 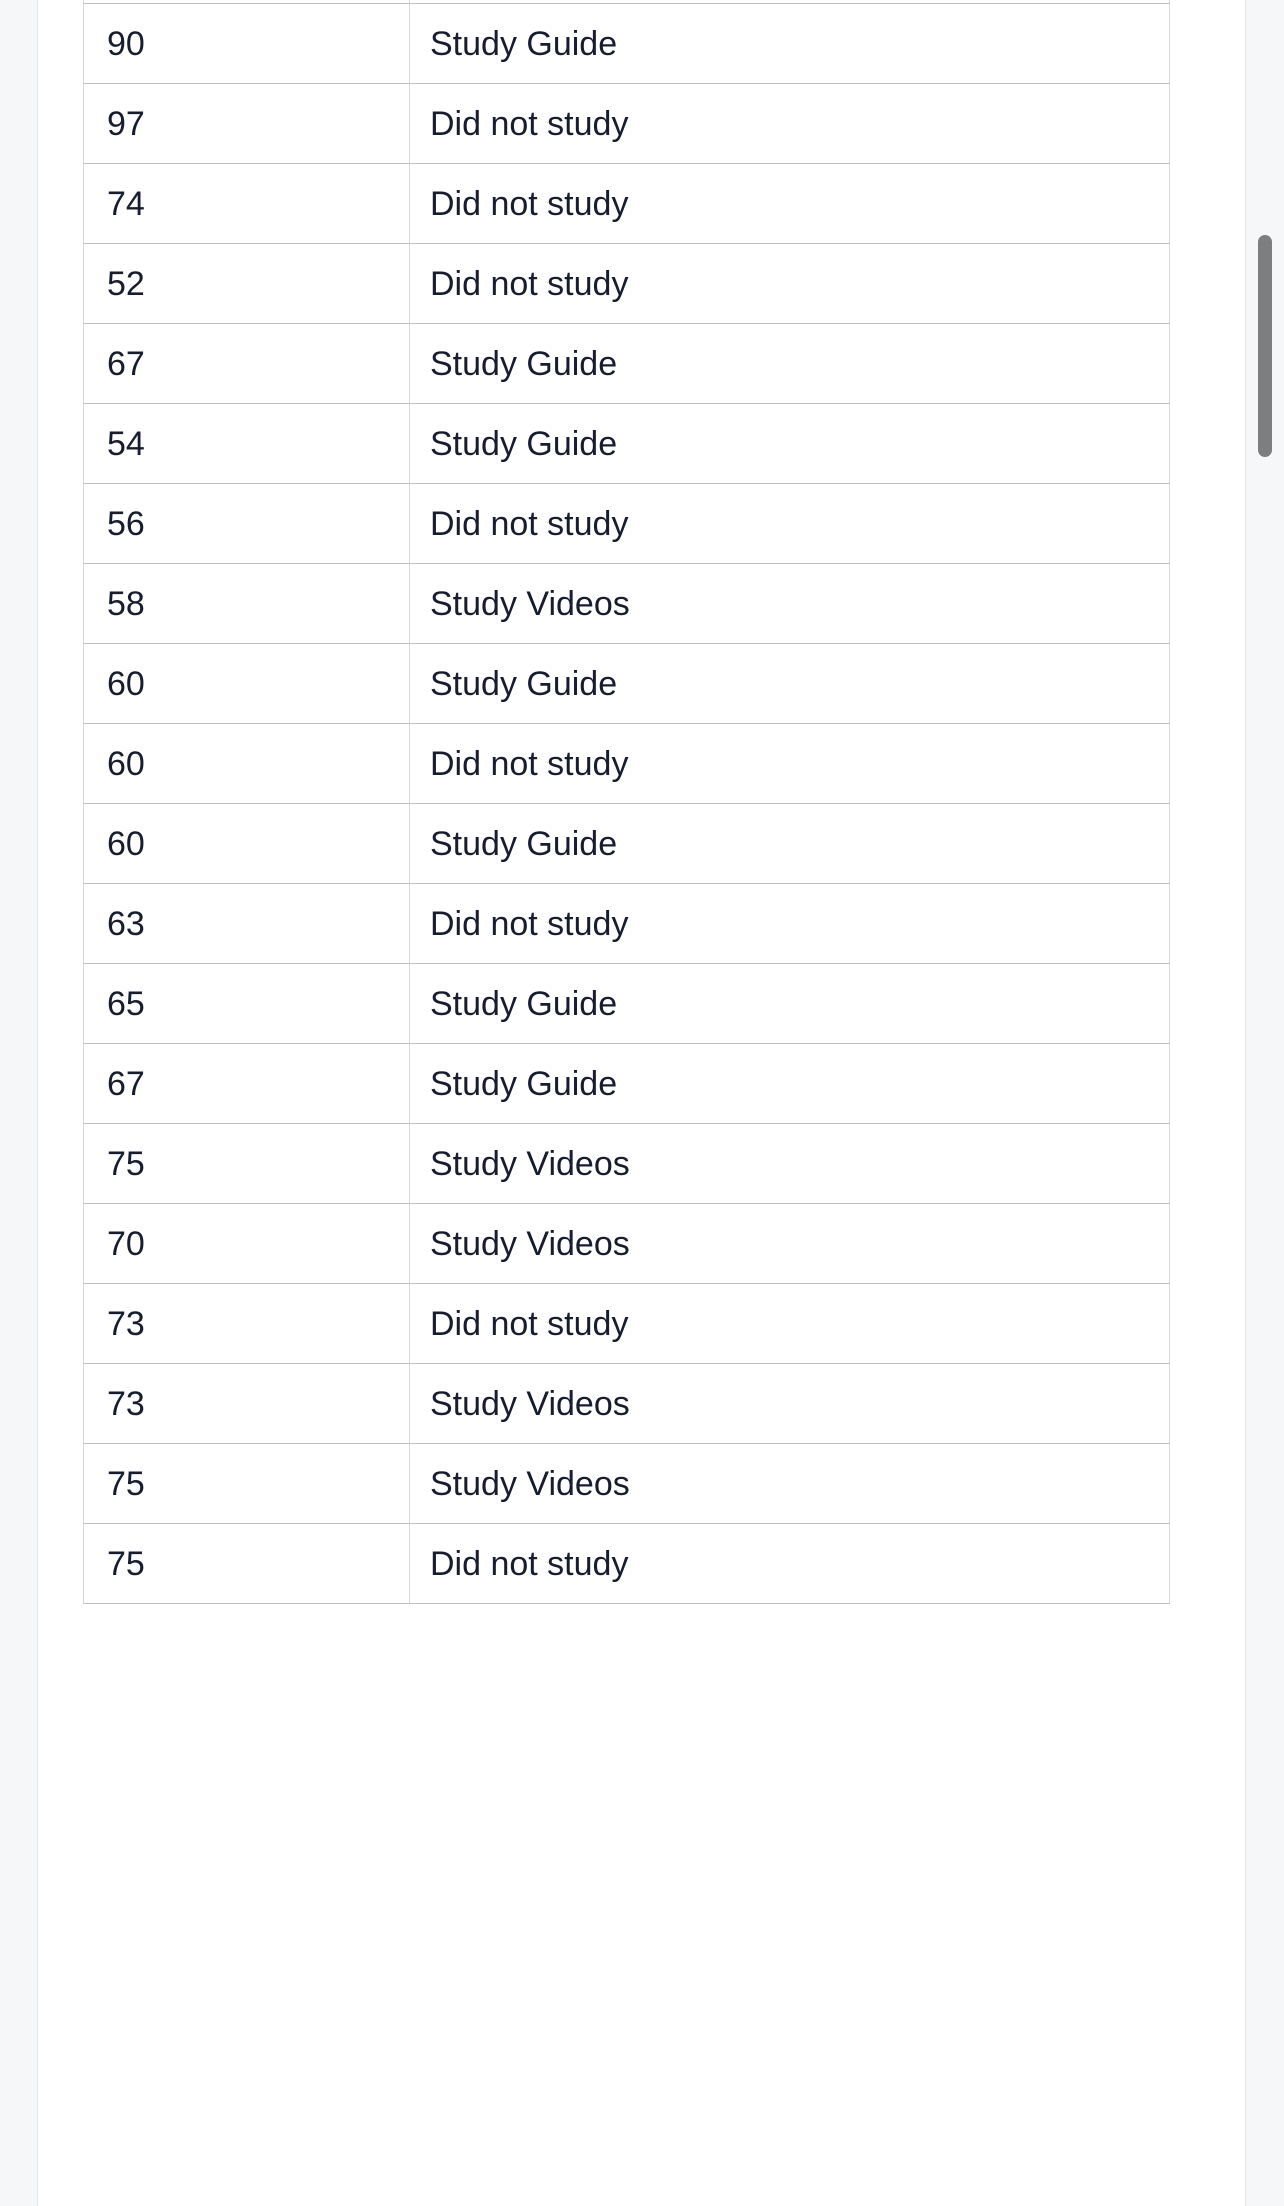 I want to click on cell-score: 54, so click(x=246, y=443).